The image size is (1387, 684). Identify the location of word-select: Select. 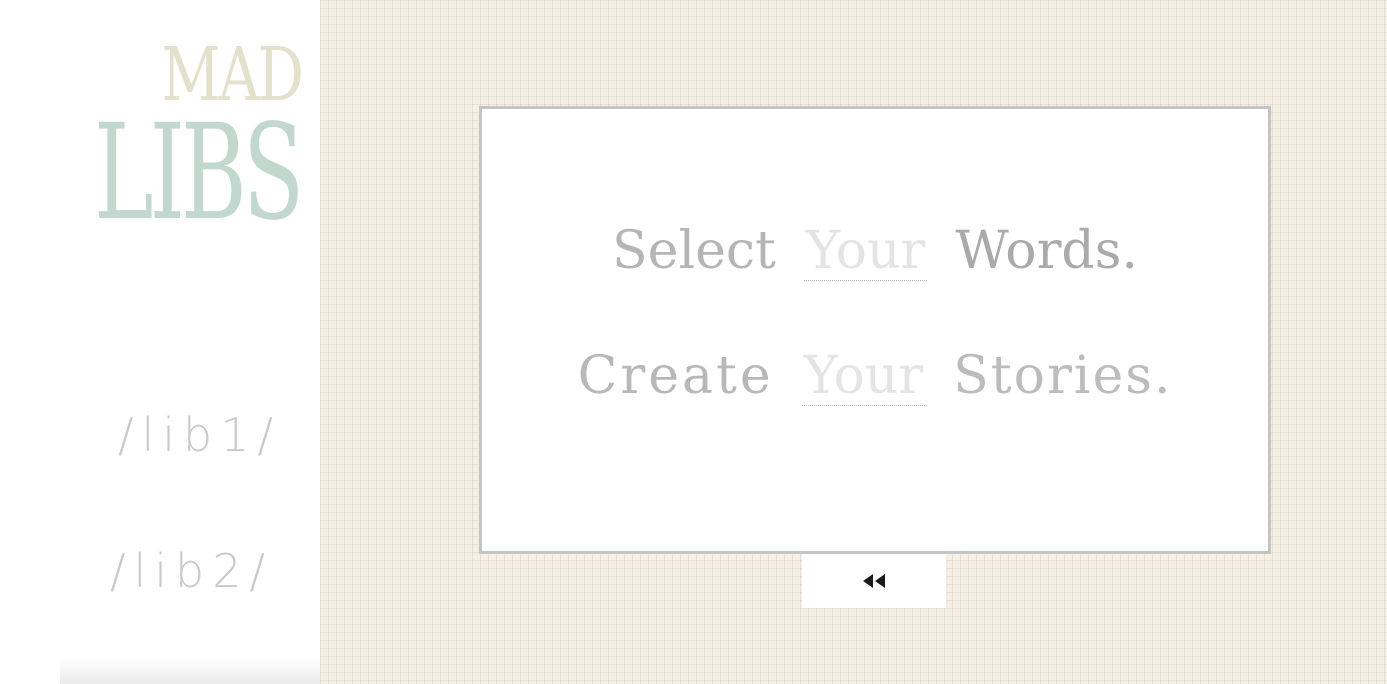
(694, 251).